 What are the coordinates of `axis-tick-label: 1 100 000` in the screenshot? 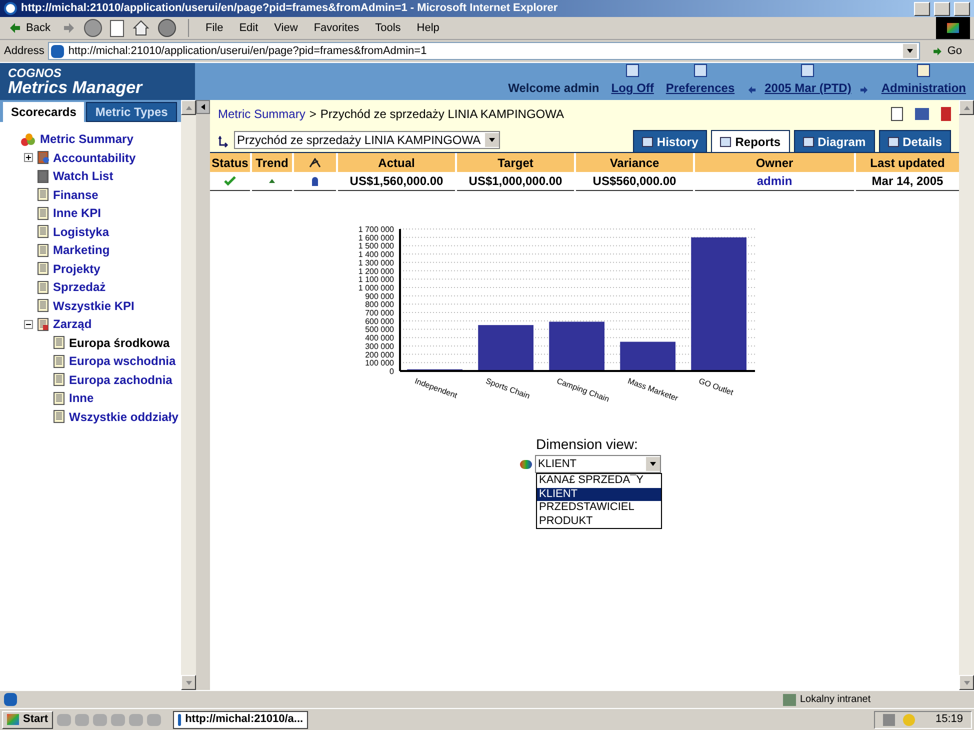 It's located at (376, 279).